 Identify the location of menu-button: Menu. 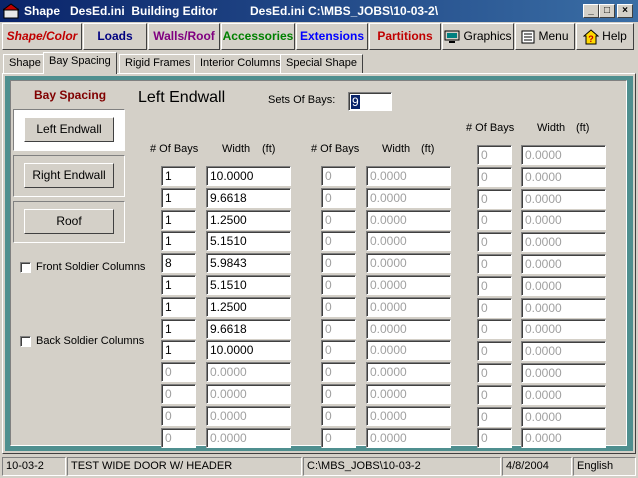
(545, 36).